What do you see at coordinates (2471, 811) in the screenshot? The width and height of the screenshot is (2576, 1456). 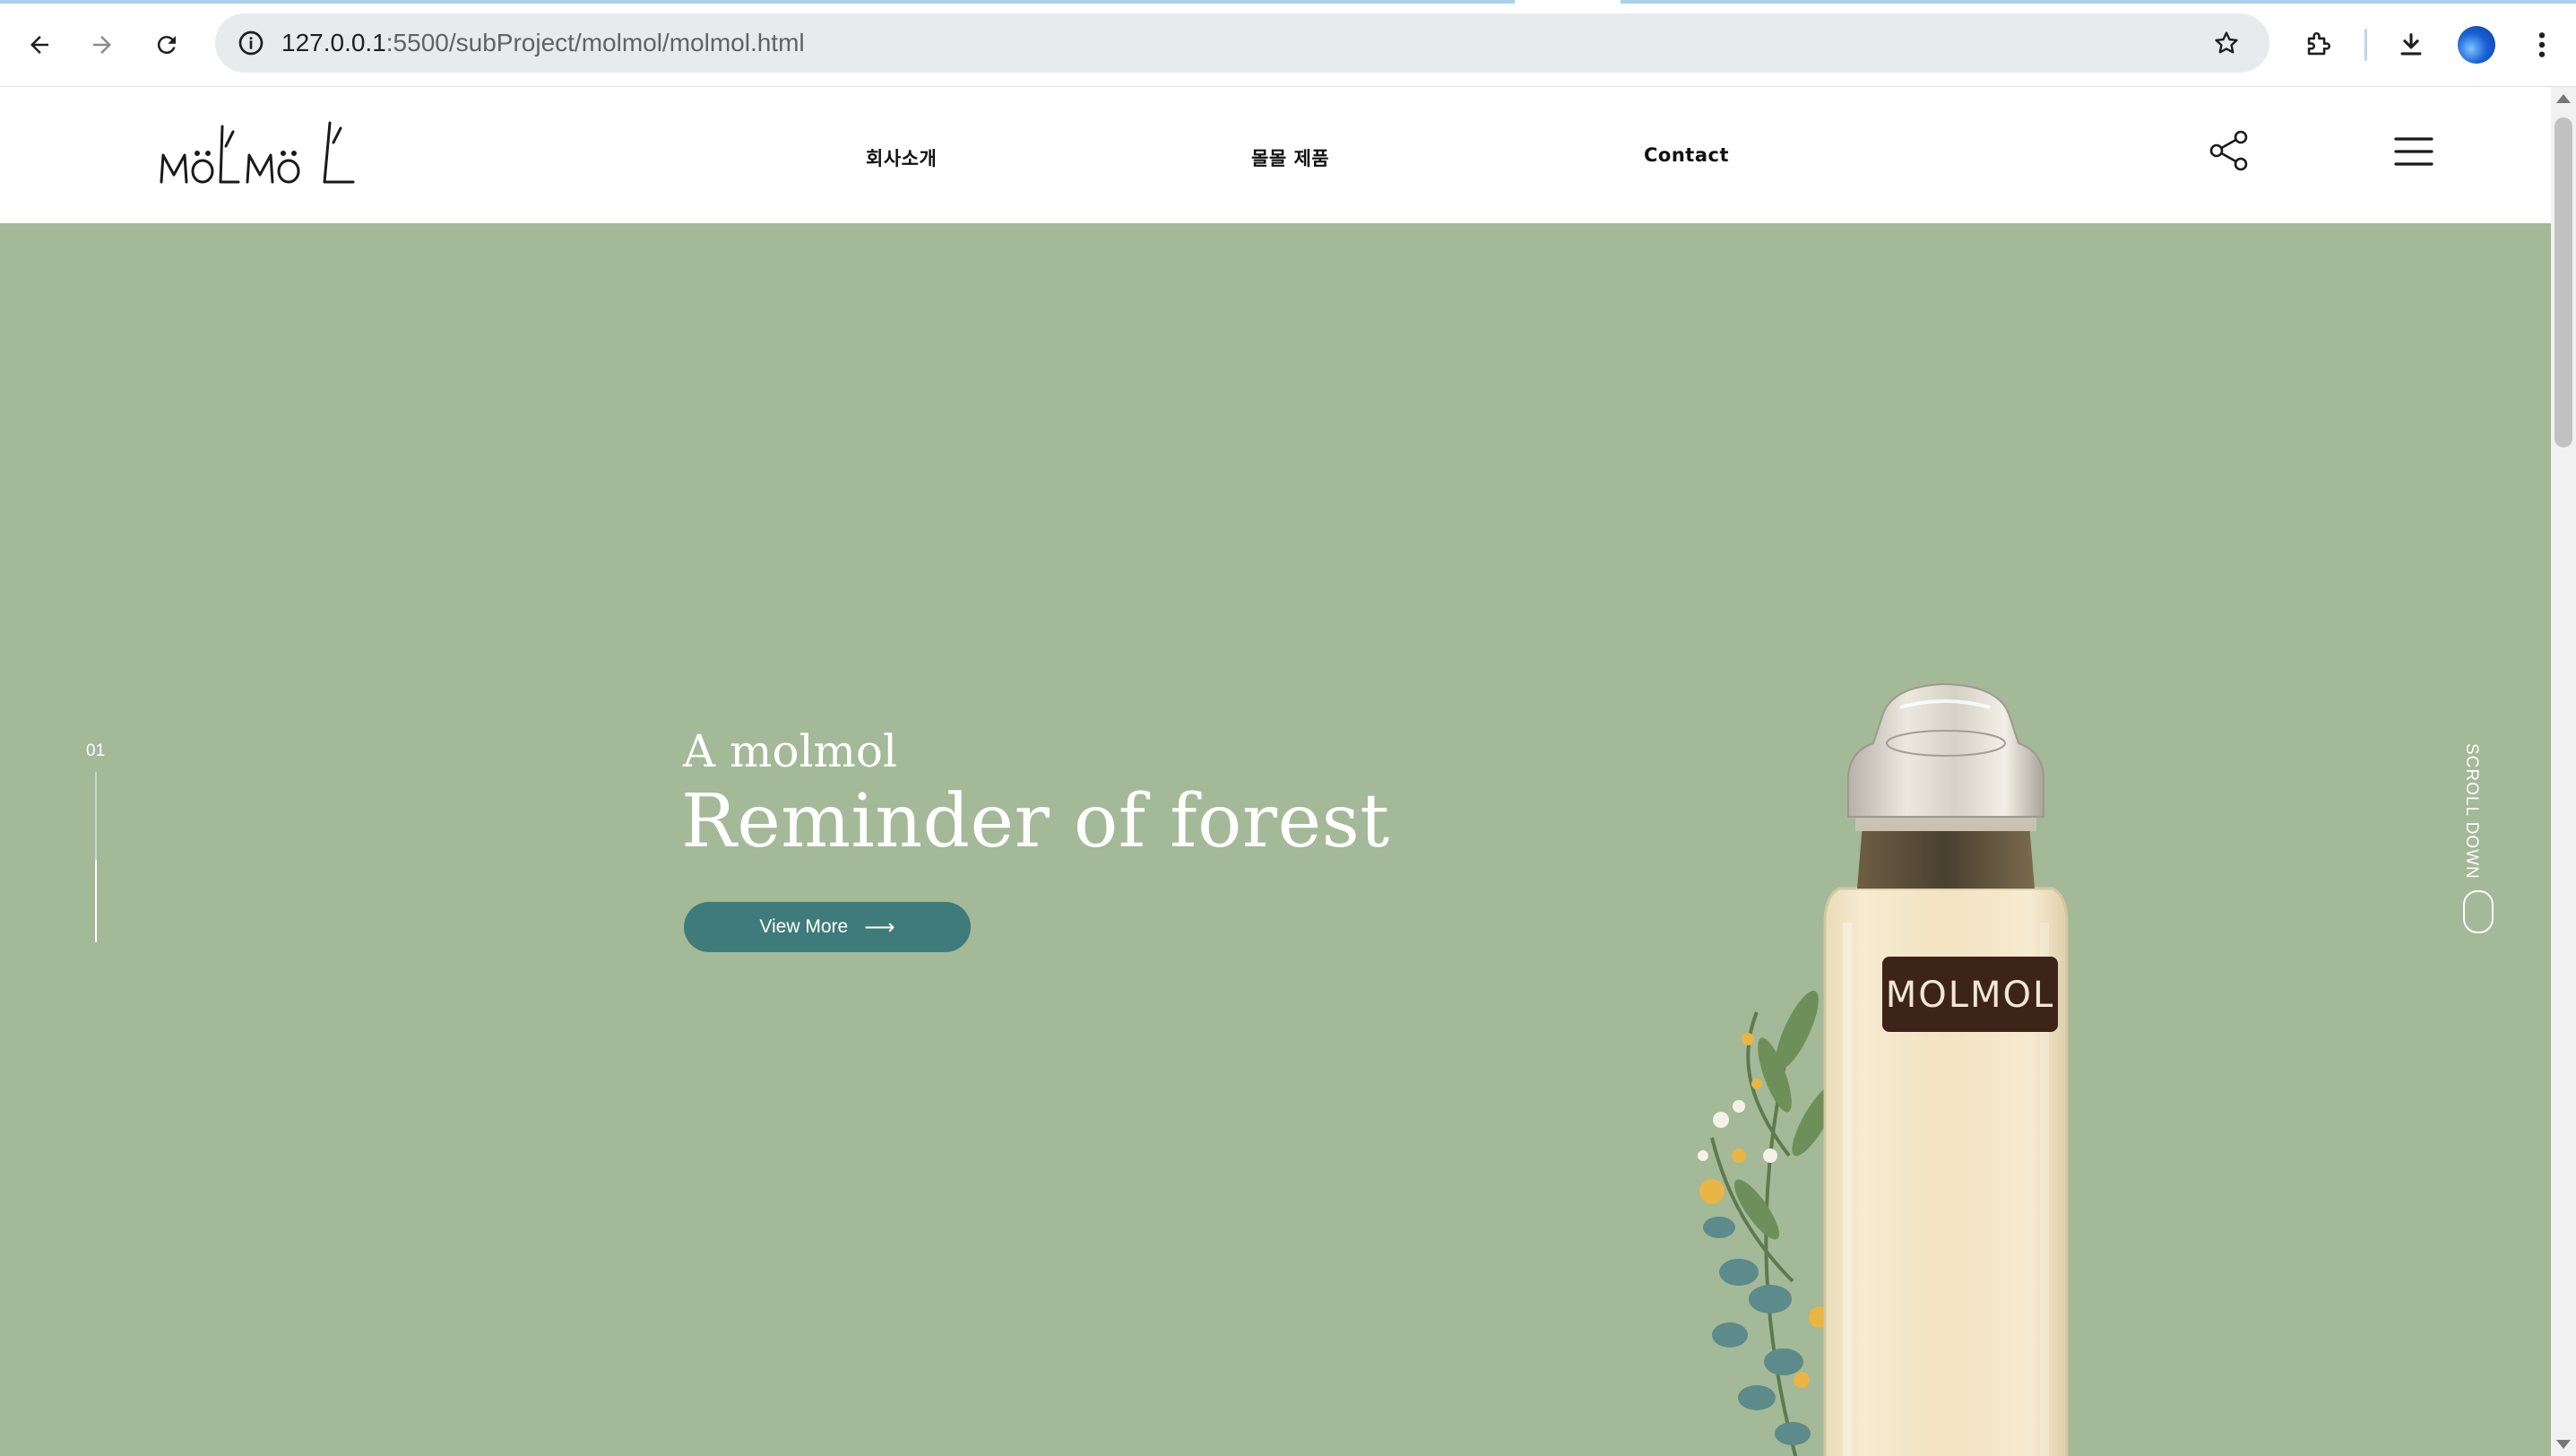 I see `scroll-down-label: SCROLL DOWN` at bounding box center [2471, 811].